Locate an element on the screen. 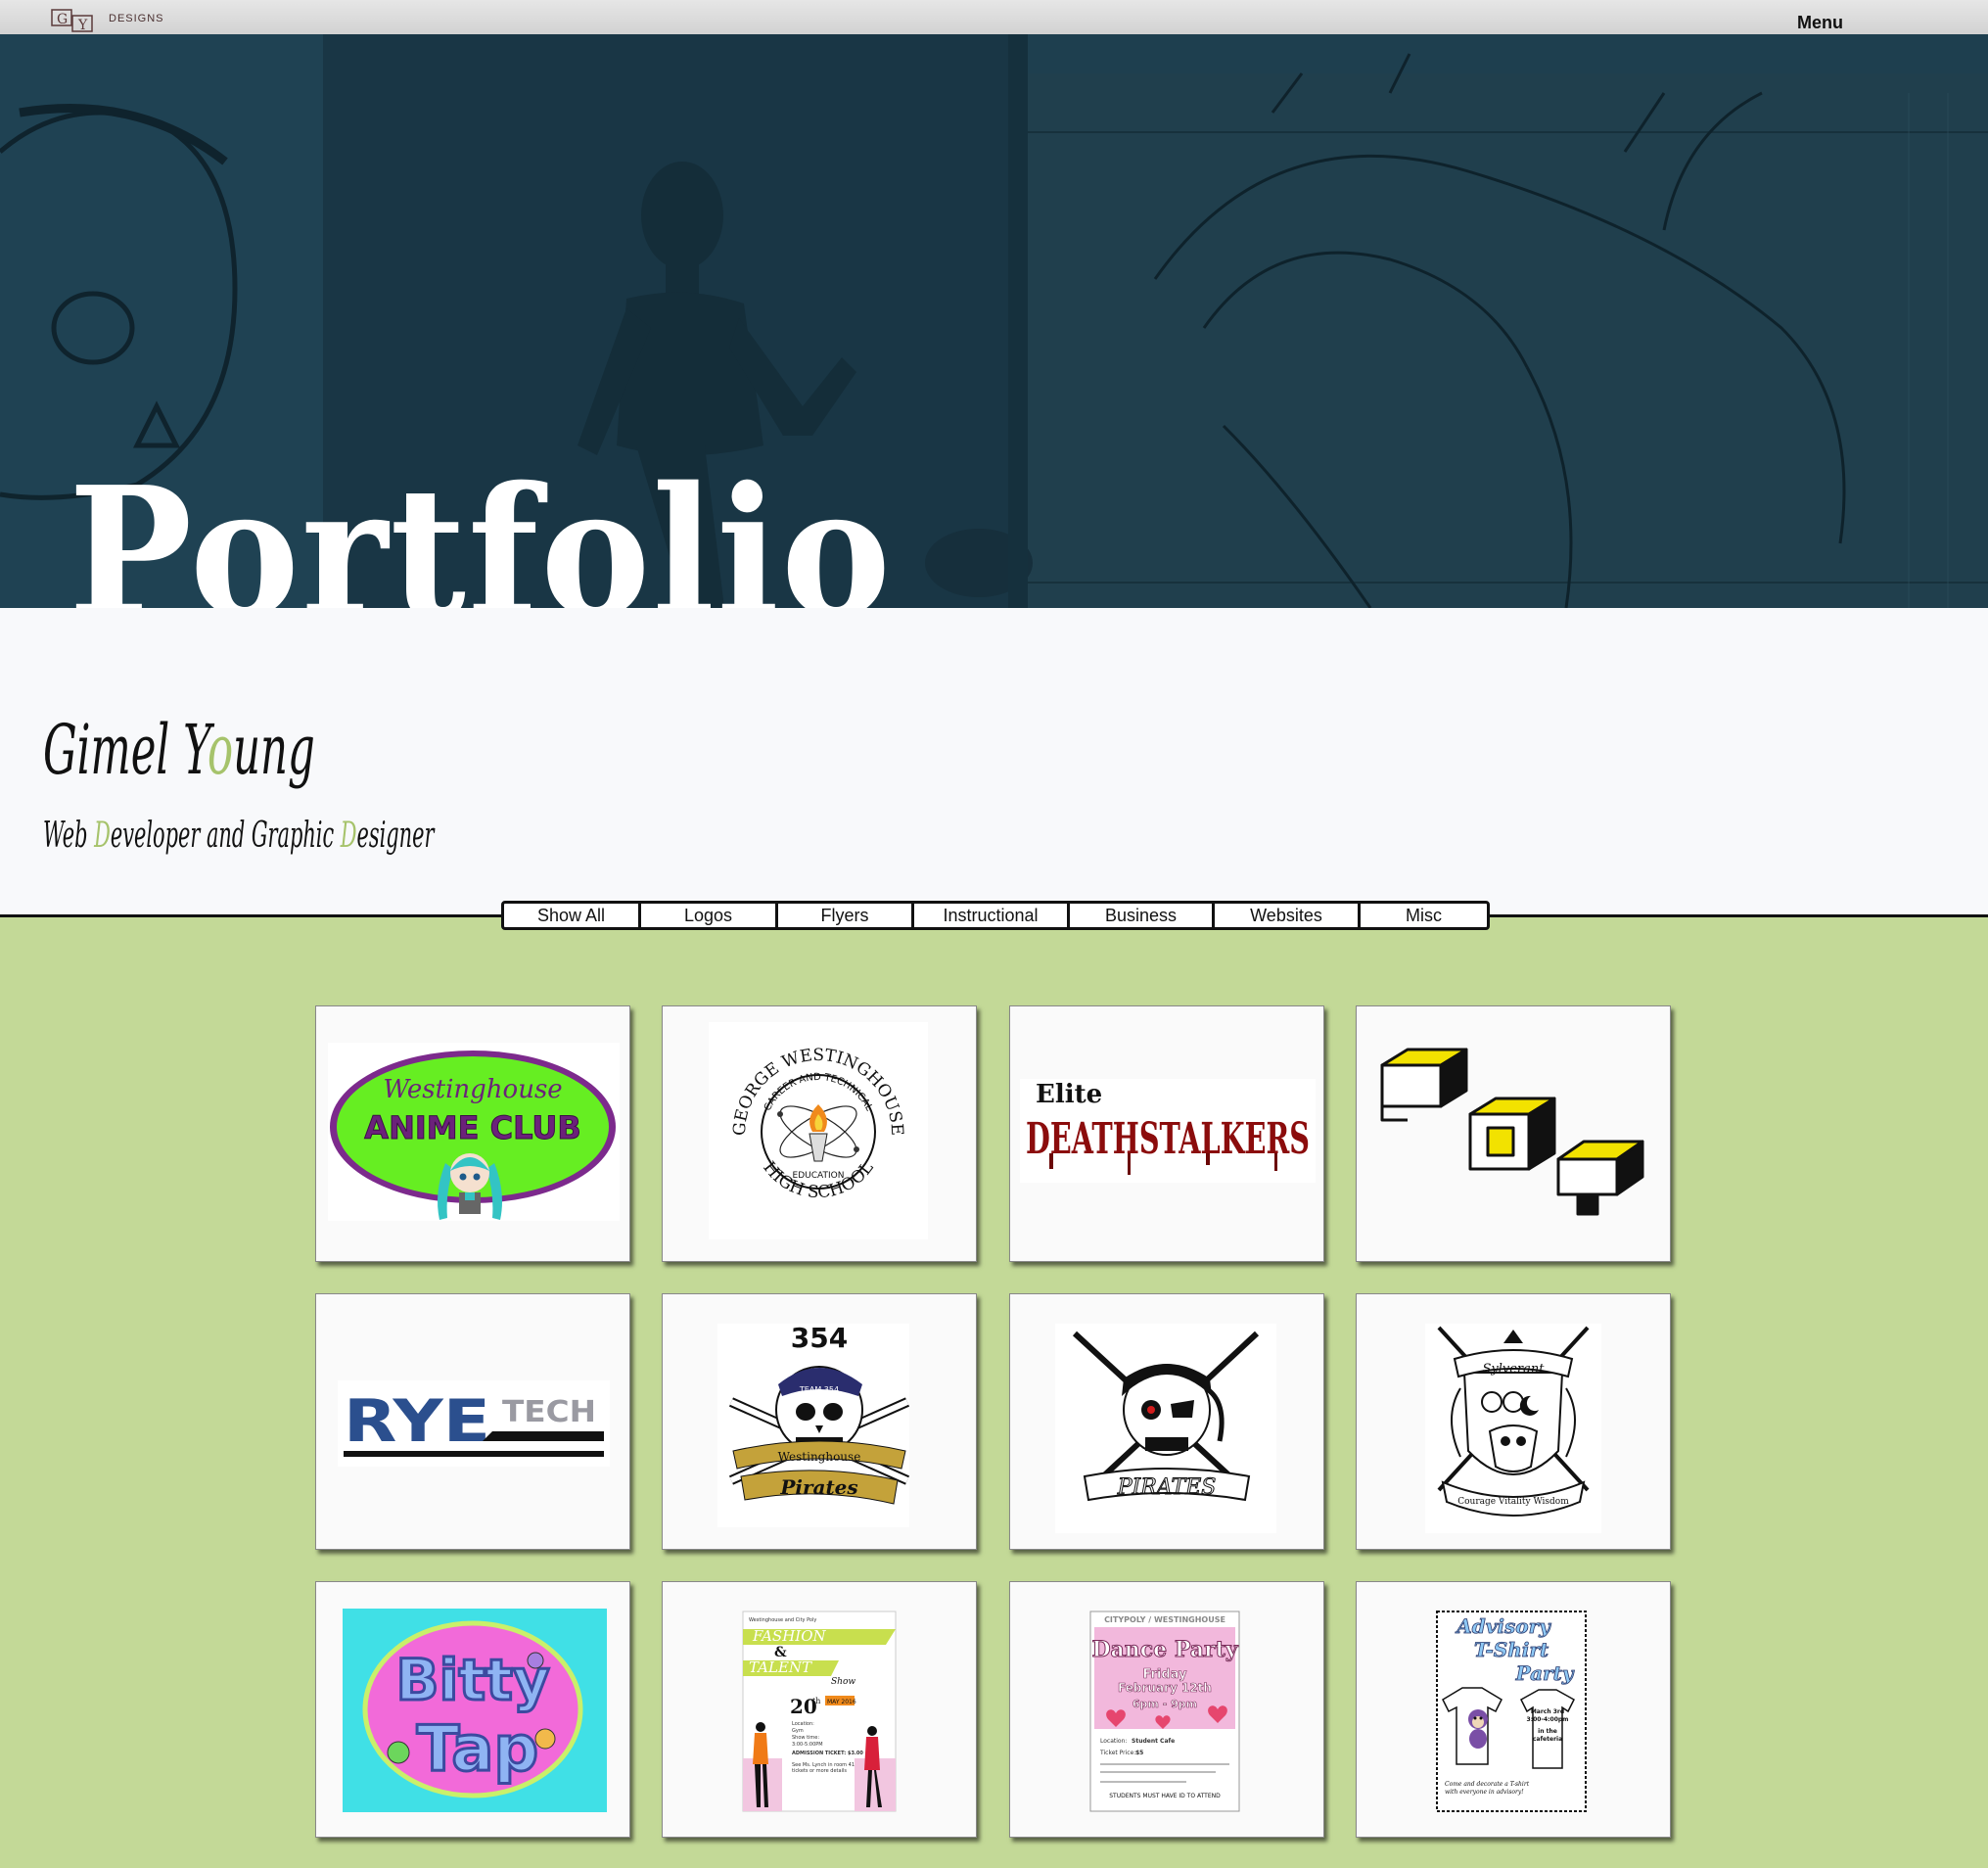  dance-footer: STUDENTS MUST HAVE ID TO ATTEND is located at coordinates (1165, 1796).